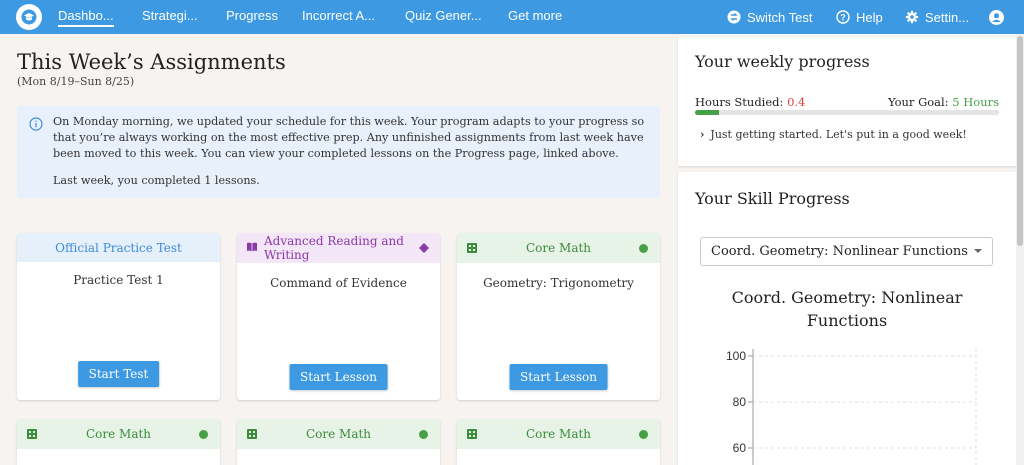  Describe the element at coordinates (1020, 141) in the screenshot. I see `scrollbar-thumb` at that location.